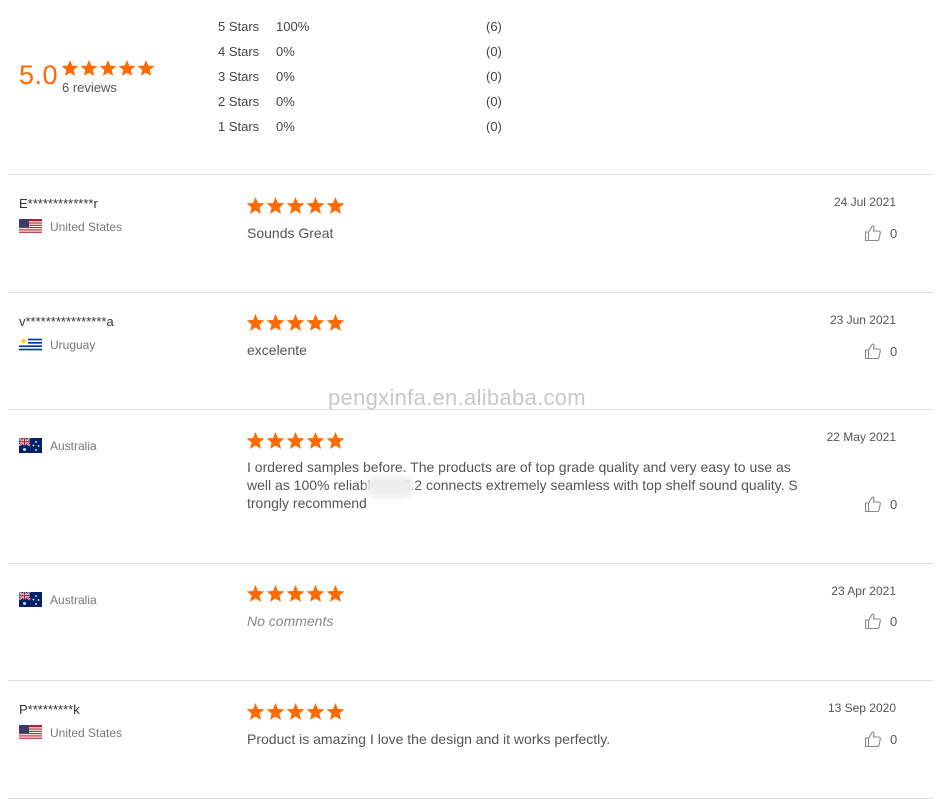 Image resolution: width=941 pixels, height=799 pixels. What do you see at coordinates (862, 320) in the screenshot?
I see `review-date: 23 Jun 2021` at bounding box center [862, 320].